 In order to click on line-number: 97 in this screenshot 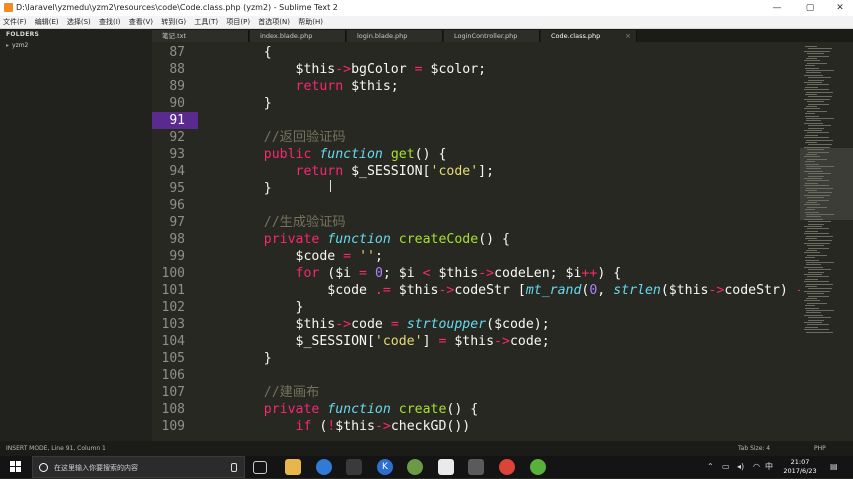, I will do `click(177, 222)`.